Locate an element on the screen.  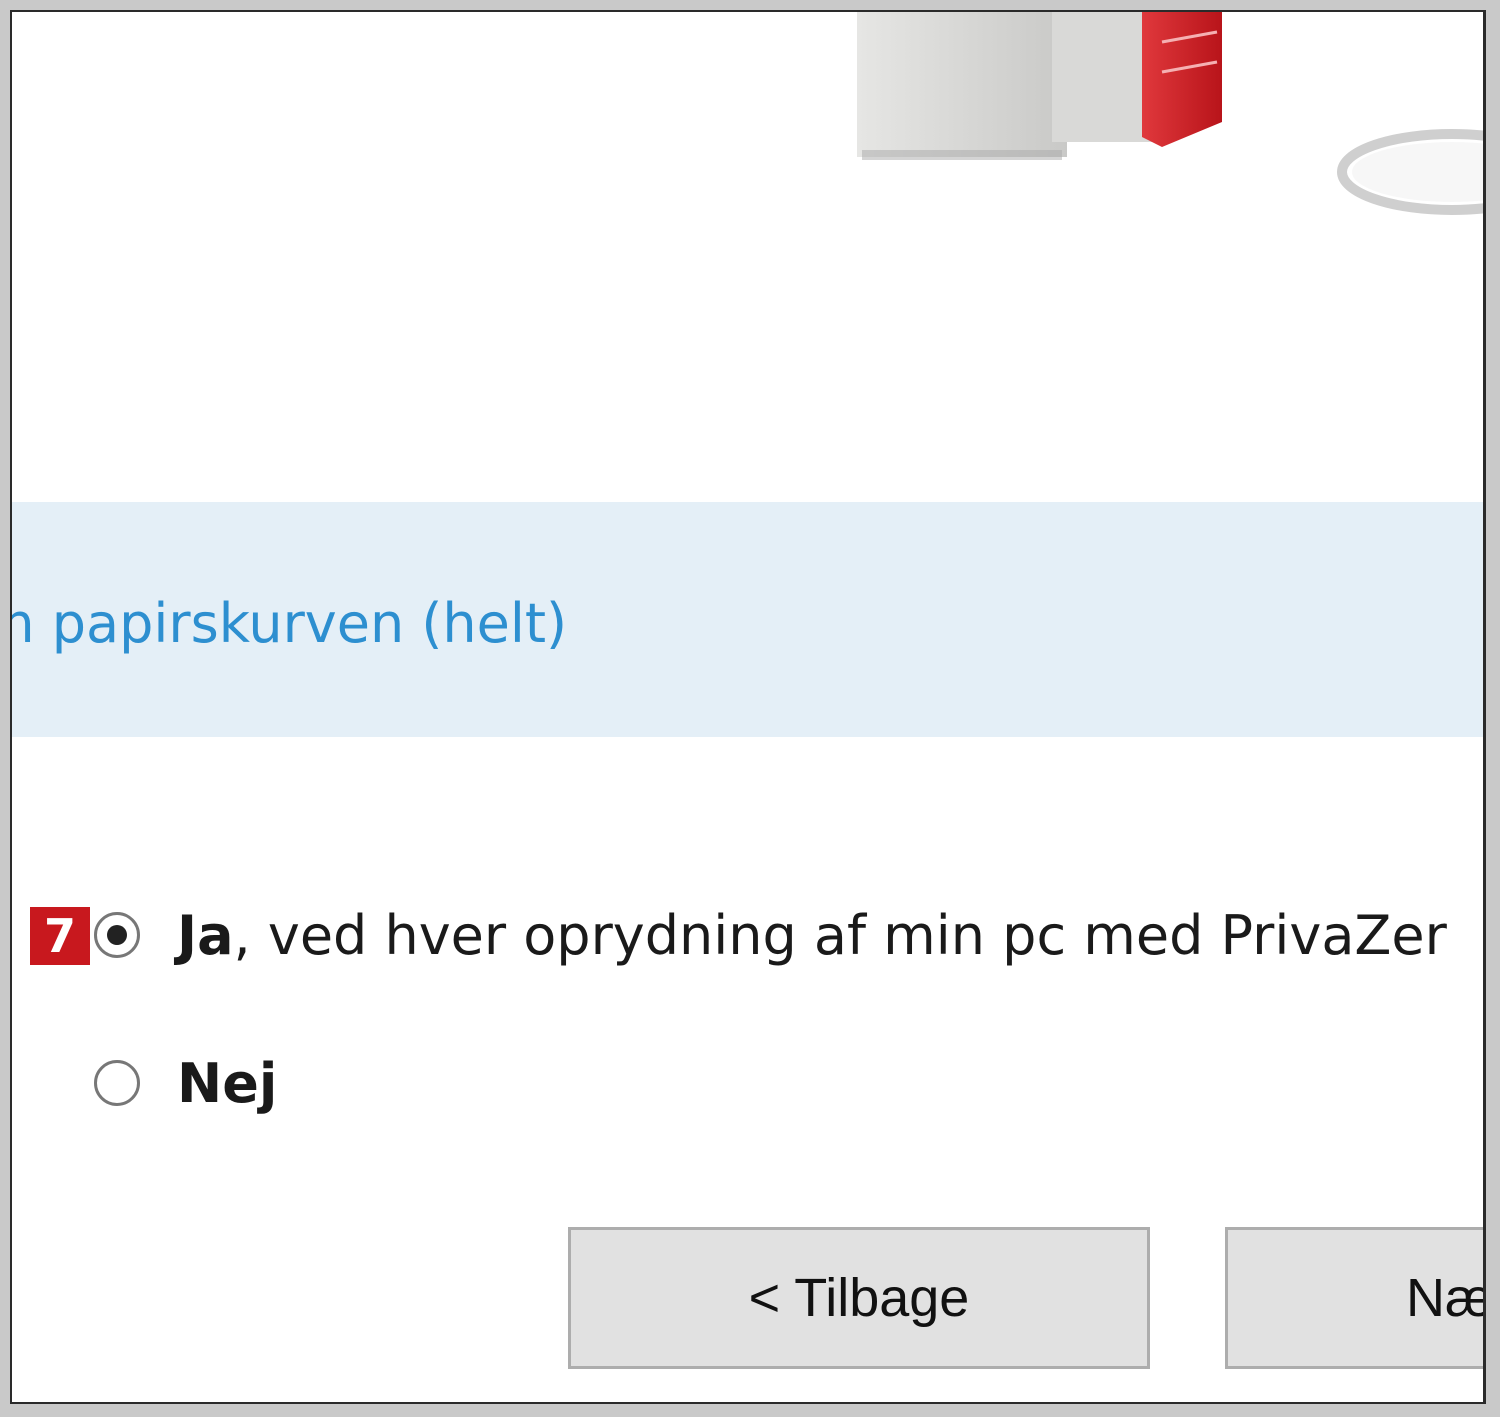
radio-no is located at coordinates (117, 1083).